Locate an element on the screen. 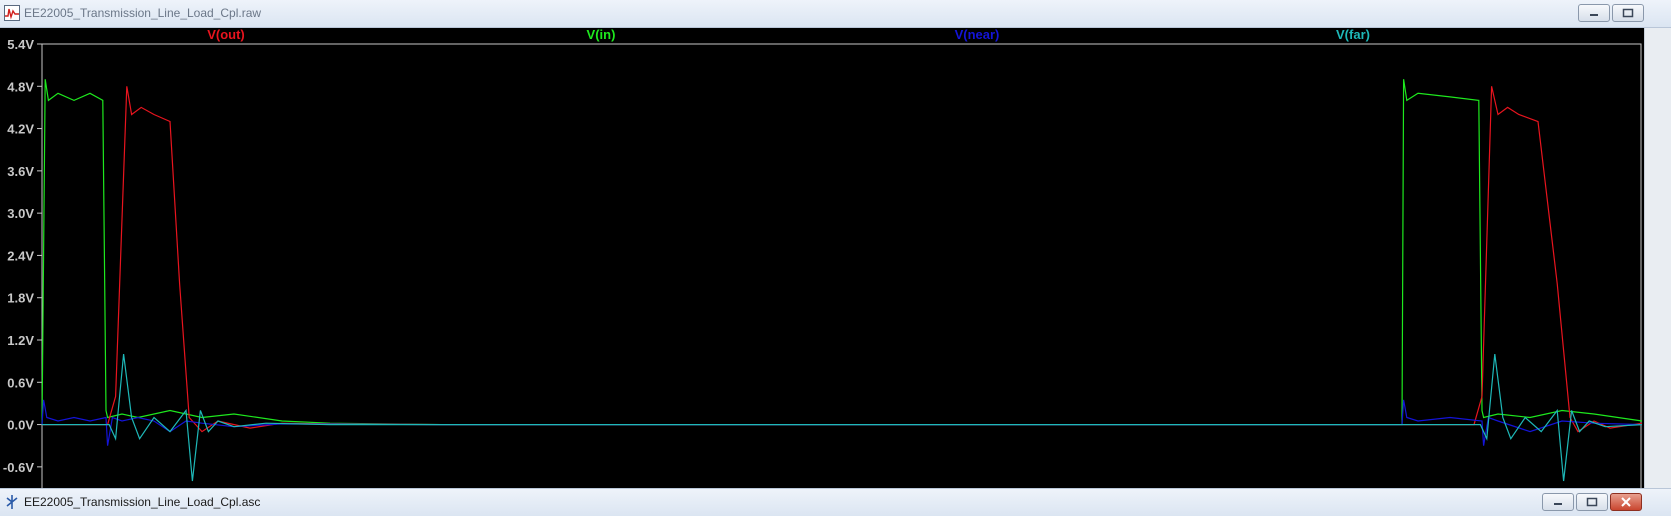 The image size is (1671, 516). y-tick-label: 4.8V is located at coordinates (20, 86).